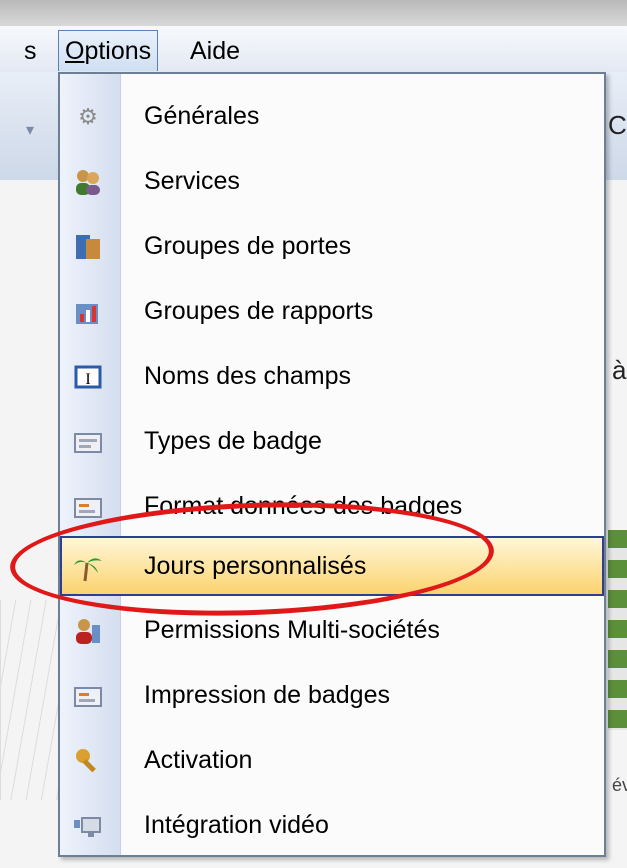  I want to click on svg-text: I, so click(87, 379).